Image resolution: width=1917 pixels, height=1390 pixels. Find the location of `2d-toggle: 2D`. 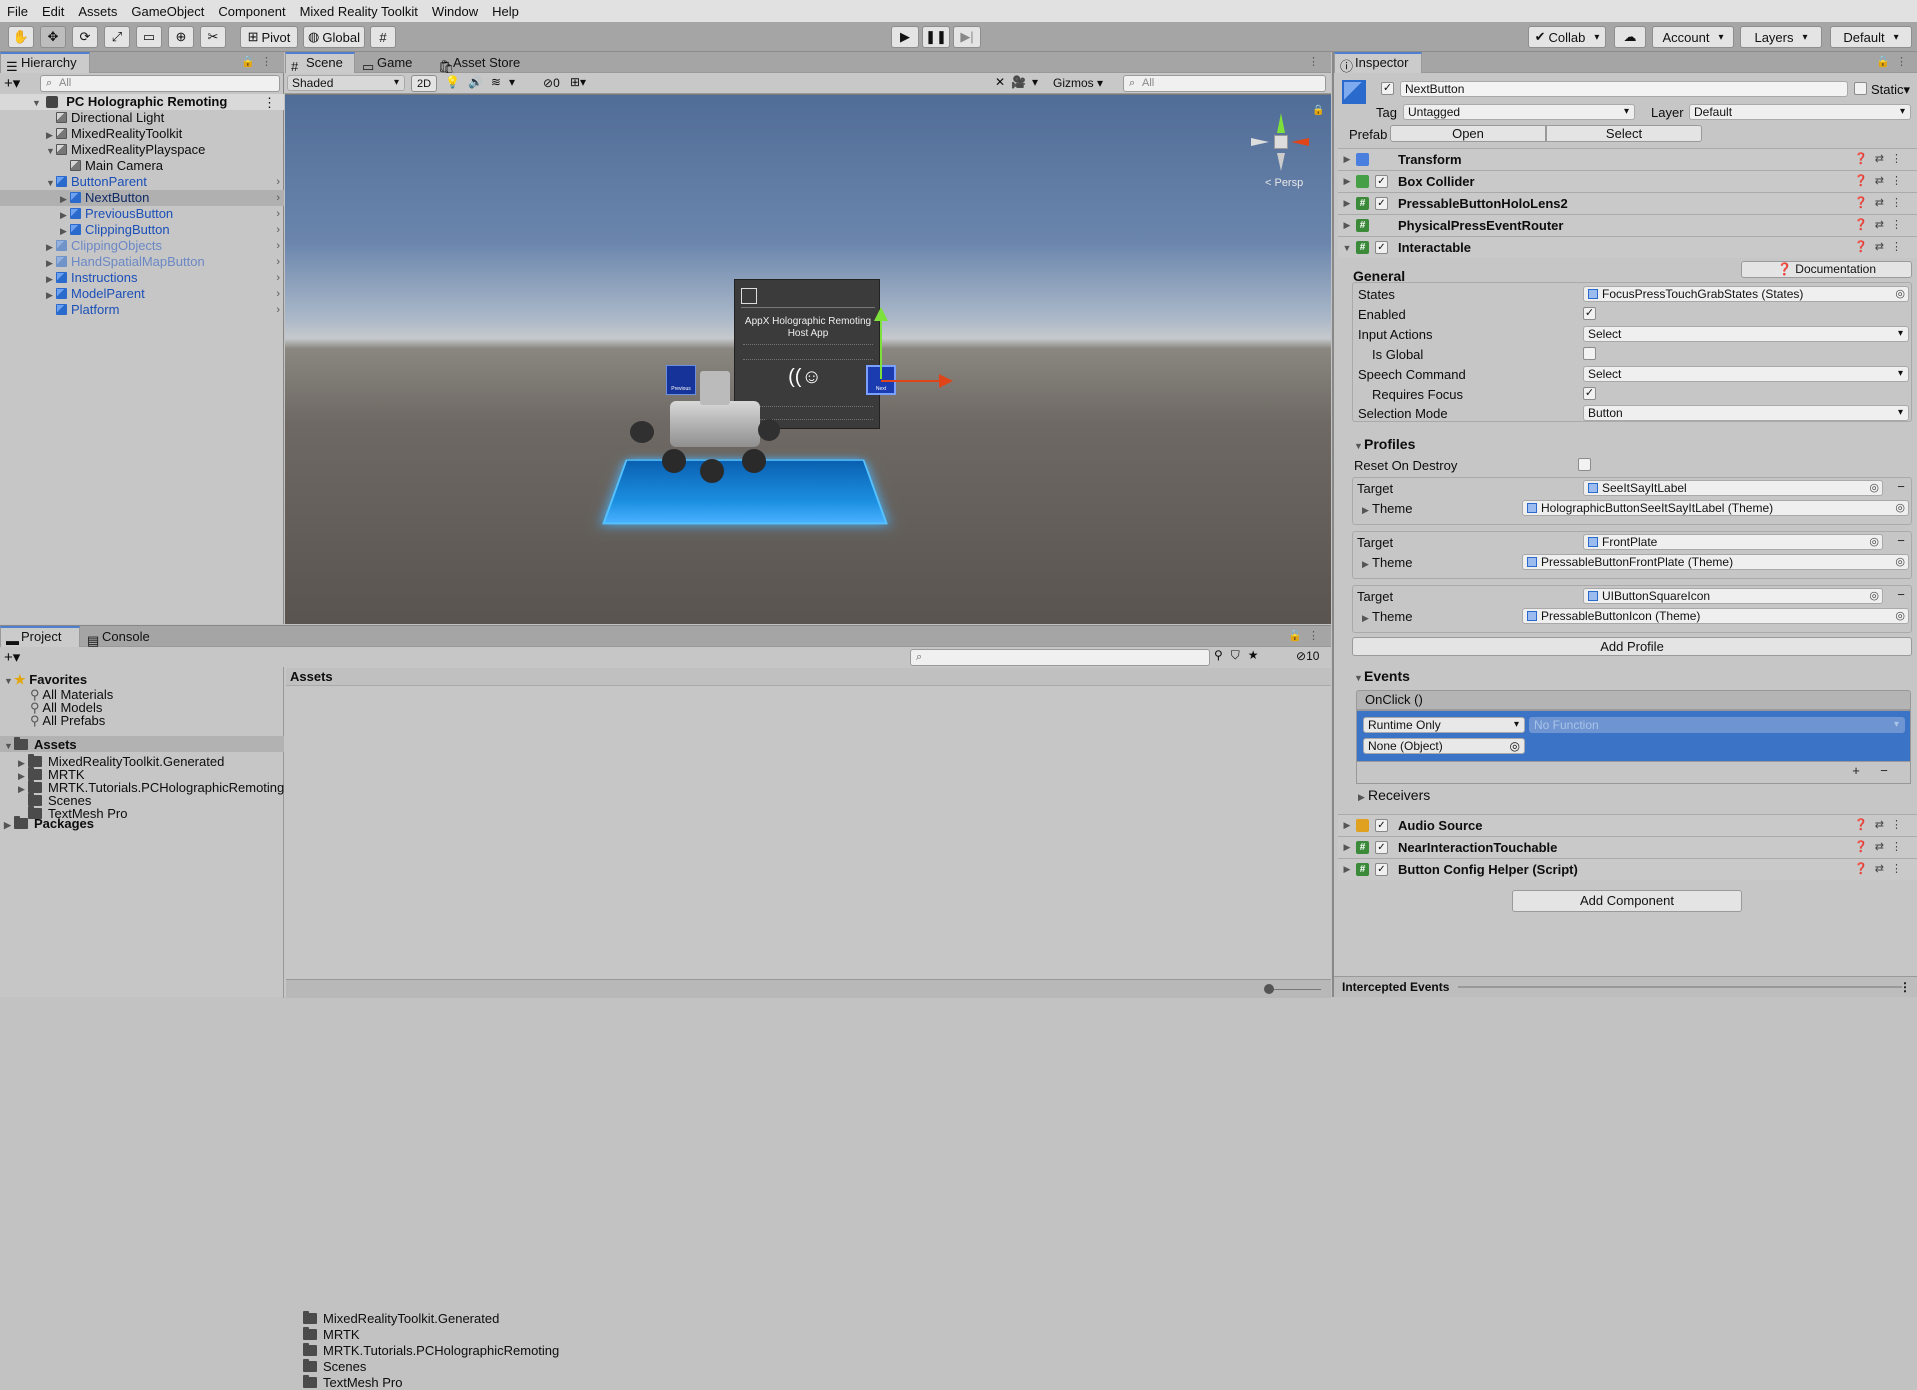

2d-toggle: 2D is located at coordinates (424, 83).